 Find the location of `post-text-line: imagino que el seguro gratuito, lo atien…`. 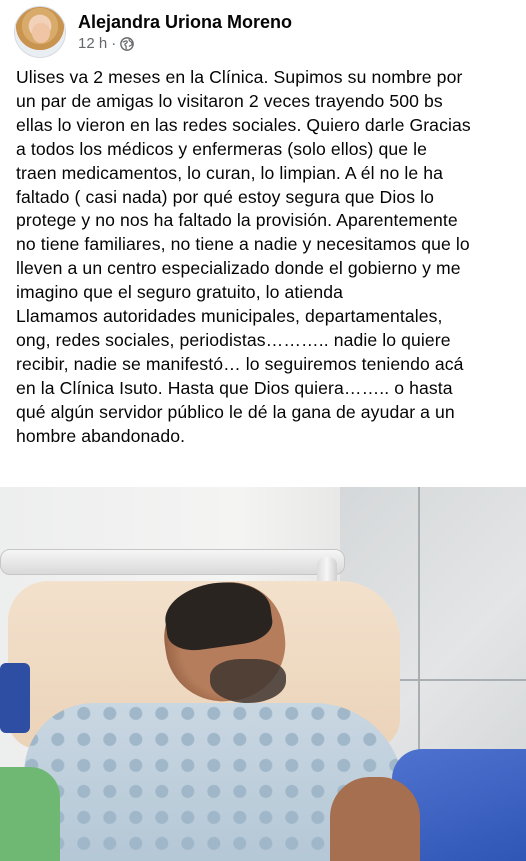

post-text-line: imagino que el seguro gratuito, lo atien… is located at coordinates (179, 292).